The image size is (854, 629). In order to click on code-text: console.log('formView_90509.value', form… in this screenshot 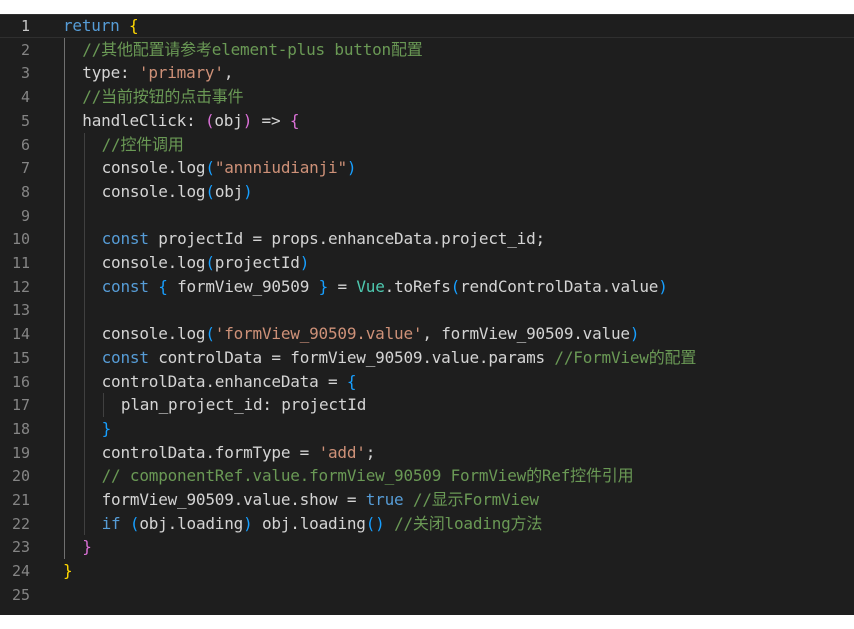, I will do `click(371, 334)`.